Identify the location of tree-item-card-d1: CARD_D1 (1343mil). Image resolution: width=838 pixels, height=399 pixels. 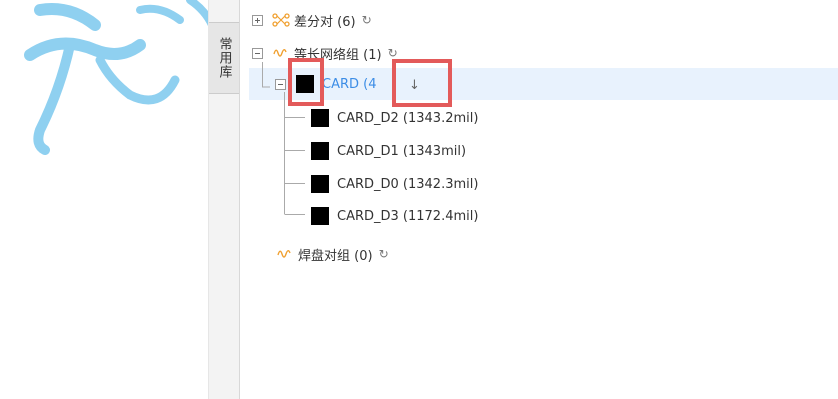
(388, 151).